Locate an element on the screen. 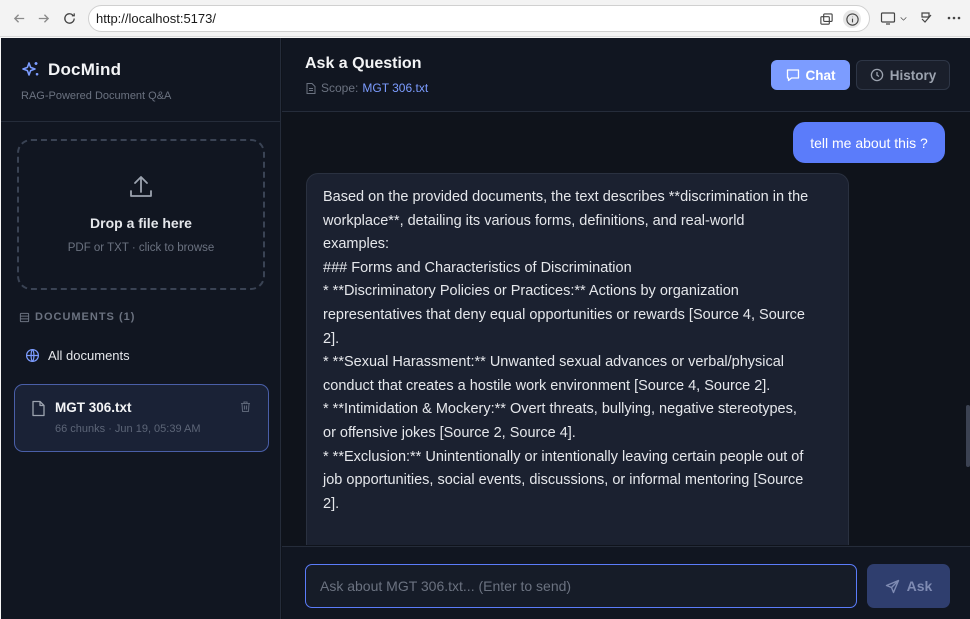 This screenshot has width=970, height=619. documents-header: DOCUMENTS (1) is located at coordinates (77, 317).